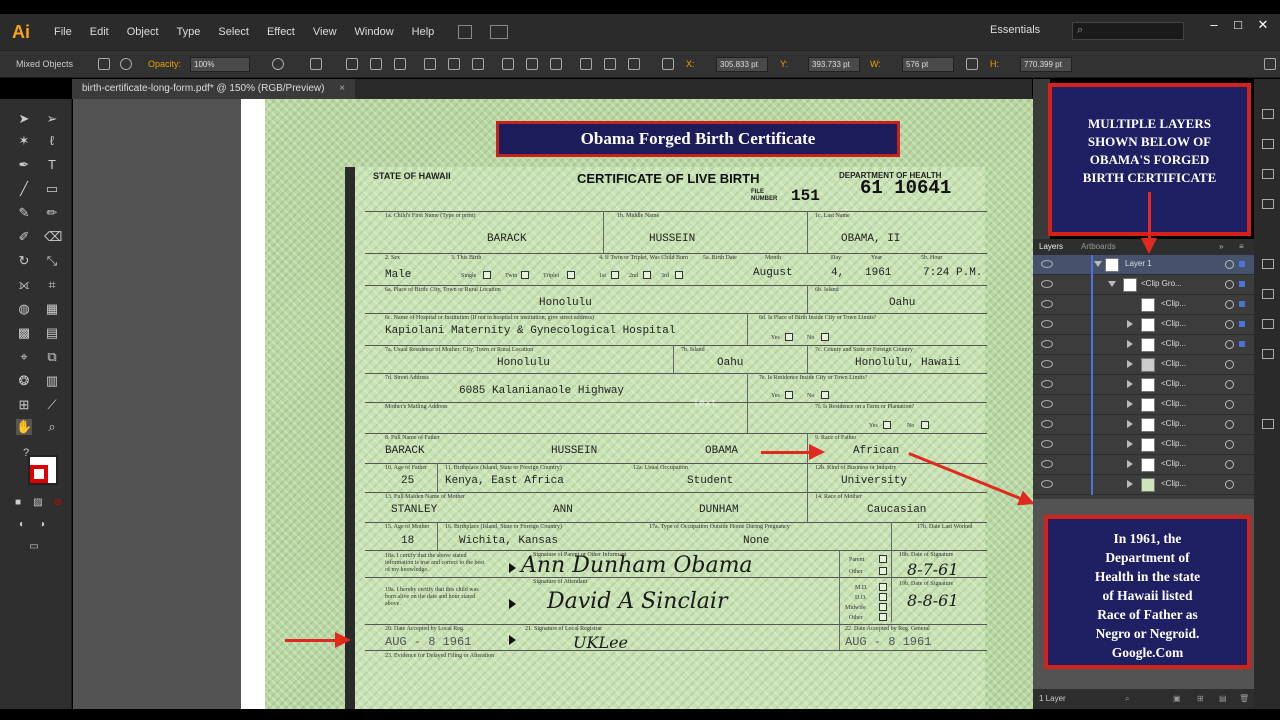  What do you see at coordinates (1223, 698) in the screenshot?
I see `new-layer-icon: ▤` at bounding box center [1223, 698].